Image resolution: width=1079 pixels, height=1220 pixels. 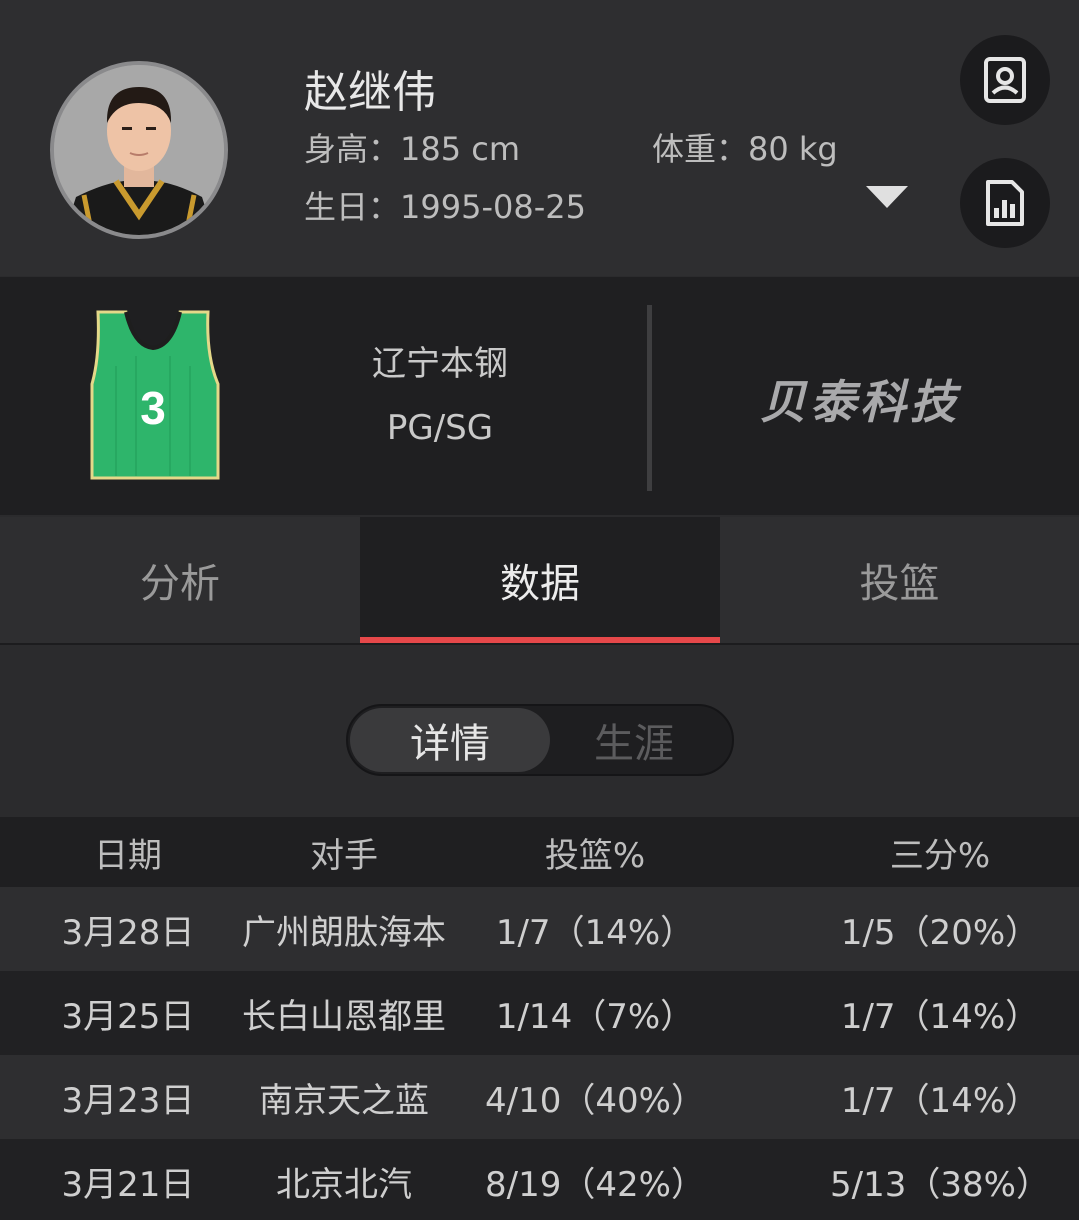 I want to click on detail-career-toggle: 详情 生涯, so click(x=540, y=740).